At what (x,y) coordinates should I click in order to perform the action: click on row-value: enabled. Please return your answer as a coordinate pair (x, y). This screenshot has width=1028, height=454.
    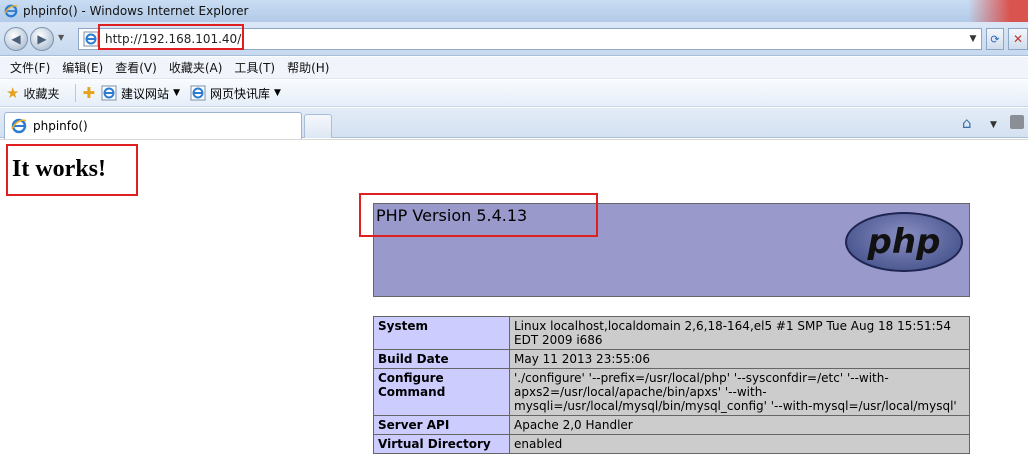
    Looking at the image, I should click on (739, 444).